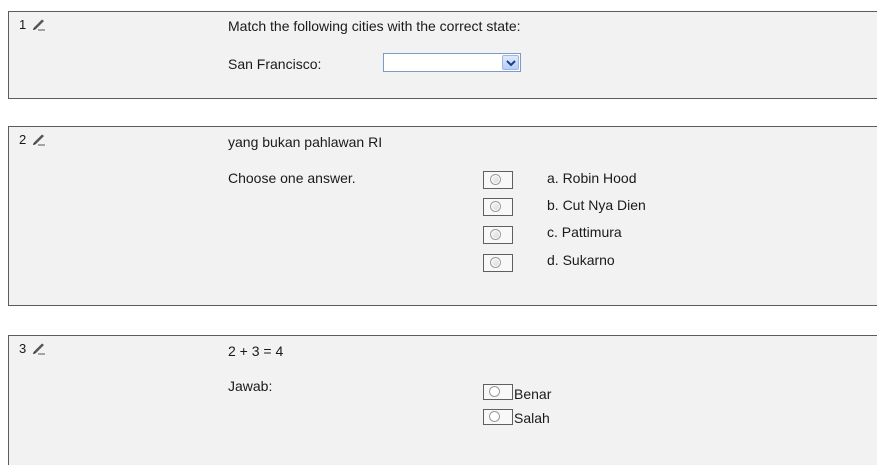 This screenshot has width=877, height=465. Describe the element at coordinates (533, 394) in the screenshot. I see `option-label-benar: Benar` at that location.